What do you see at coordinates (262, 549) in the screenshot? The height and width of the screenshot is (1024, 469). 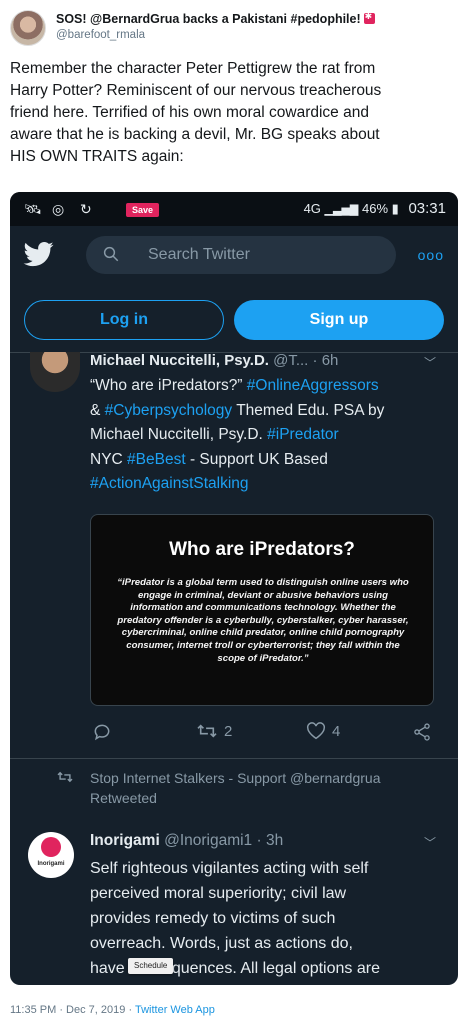 I see `media-title: Who are iPredators?` at bounding box center [262, 549].